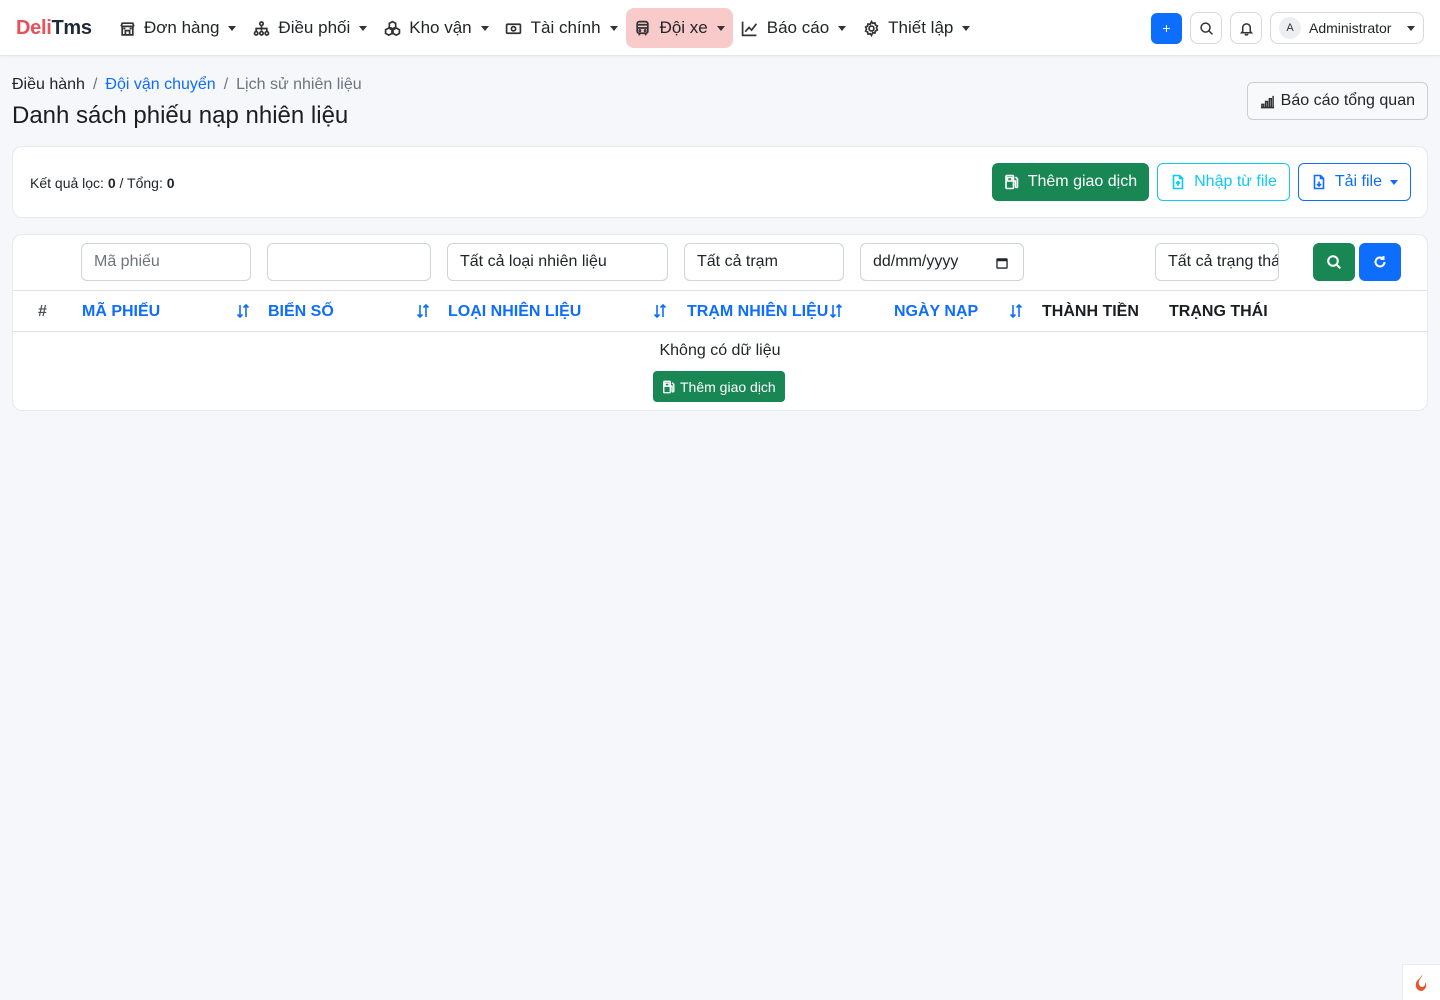 The width and height of the screenshot is (1440, 1000). I want to click on flame-icon, so click(1420, 982).